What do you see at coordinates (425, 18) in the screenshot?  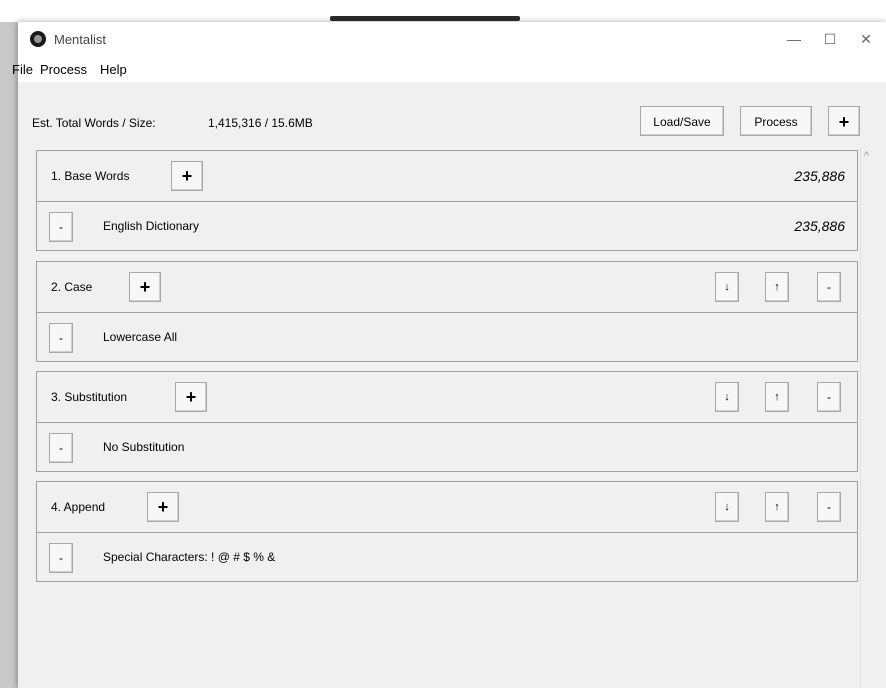 I see `taskbar-strip` at bounding box center [425, 18].